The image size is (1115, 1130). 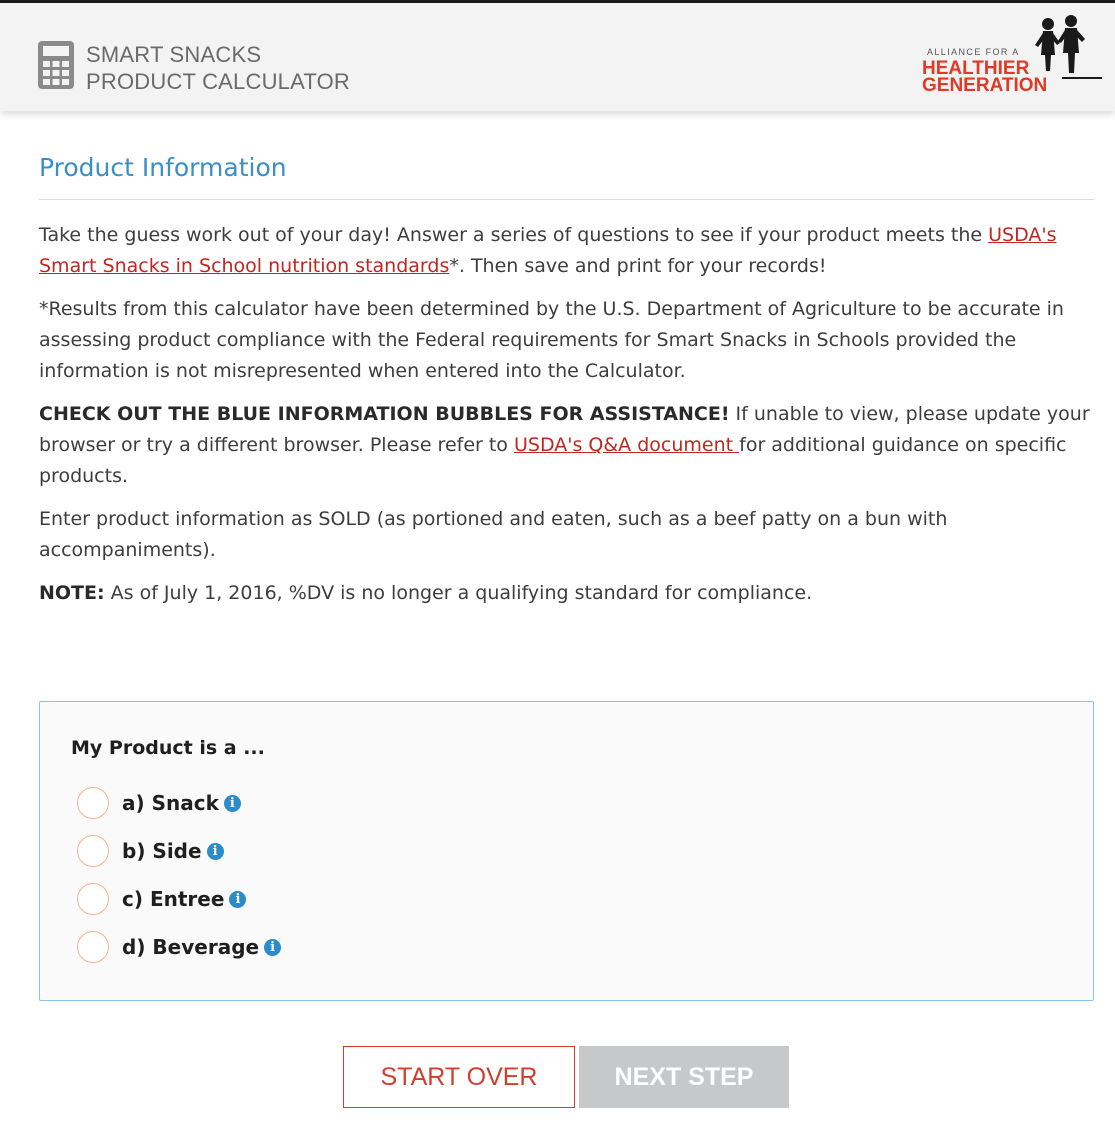 What do you see at coordinates (174, 54) in the screenshot?
I see `app-title-line1: SMART SNACKS` at bounding box center [174, 54].